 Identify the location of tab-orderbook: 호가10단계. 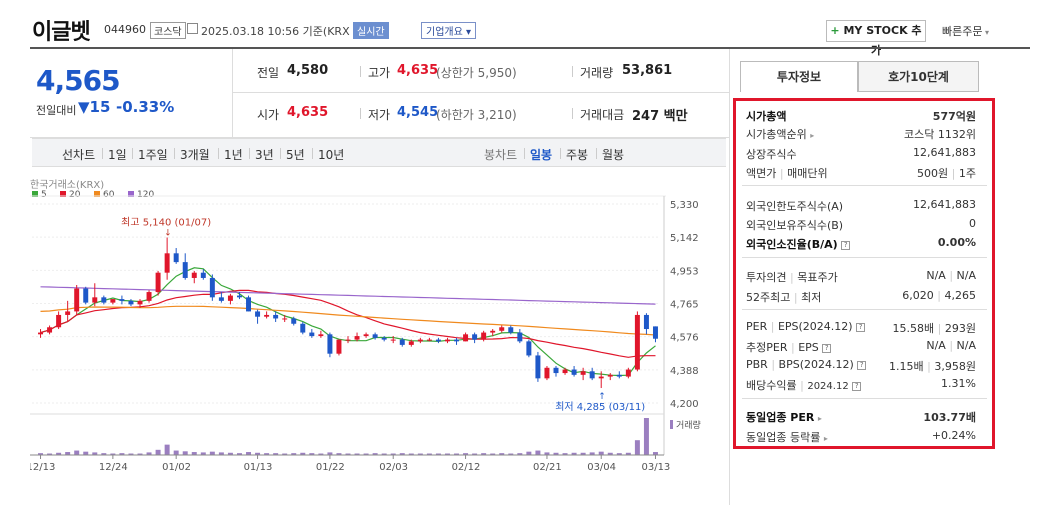
(918, 76).